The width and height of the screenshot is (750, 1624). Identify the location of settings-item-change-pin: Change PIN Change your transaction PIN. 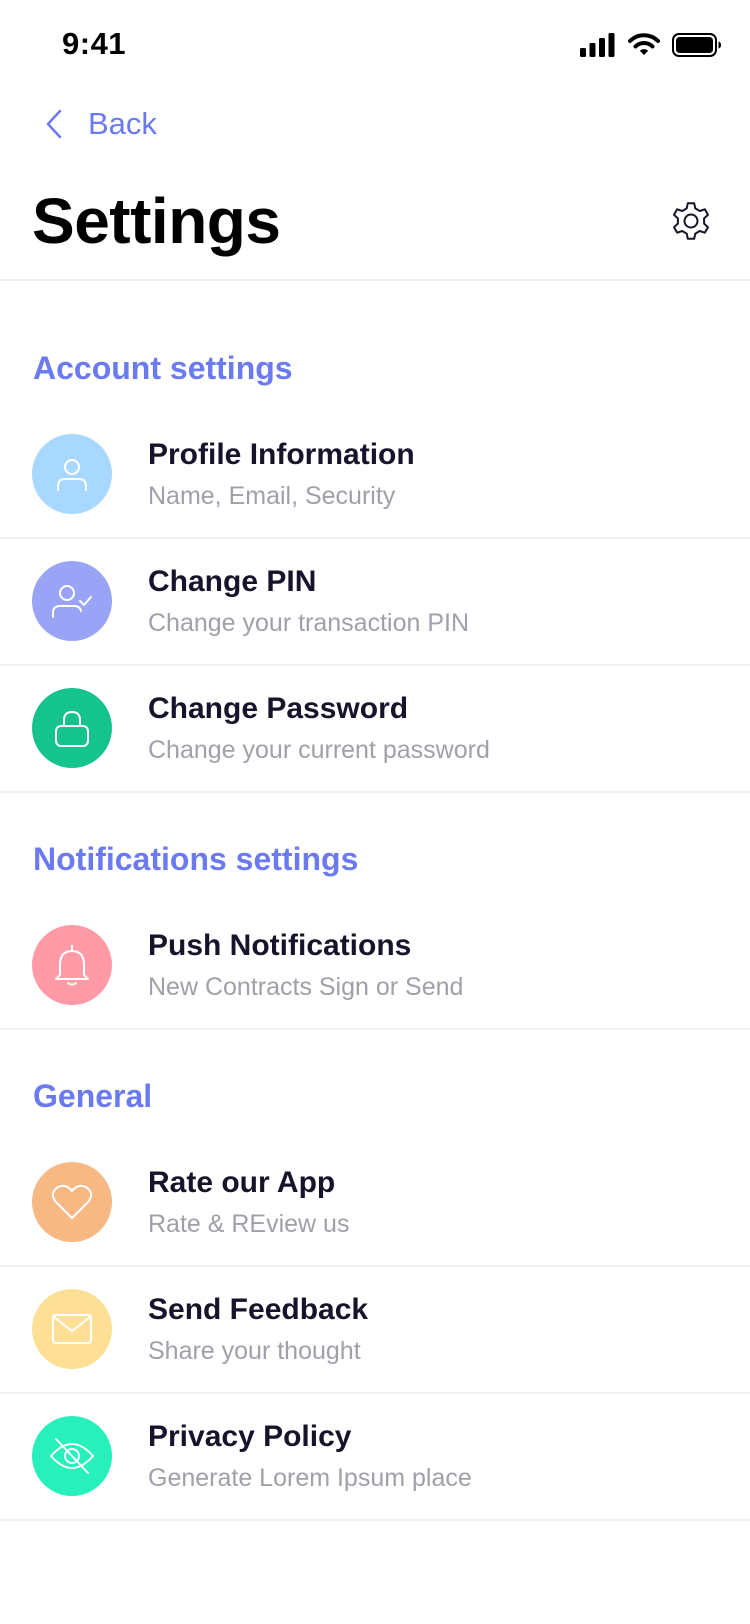
(375, 602).